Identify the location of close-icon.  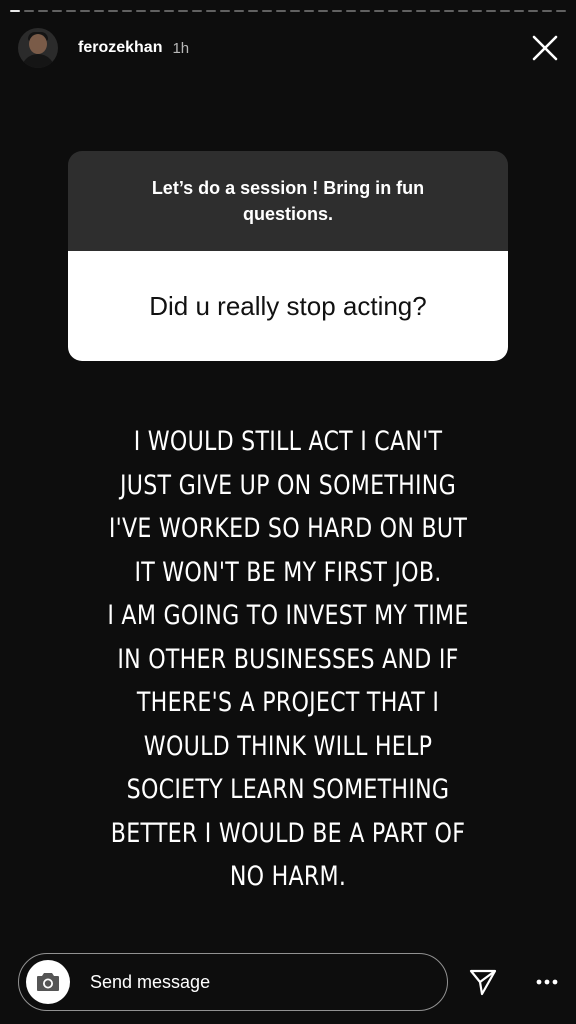
(545, 48).